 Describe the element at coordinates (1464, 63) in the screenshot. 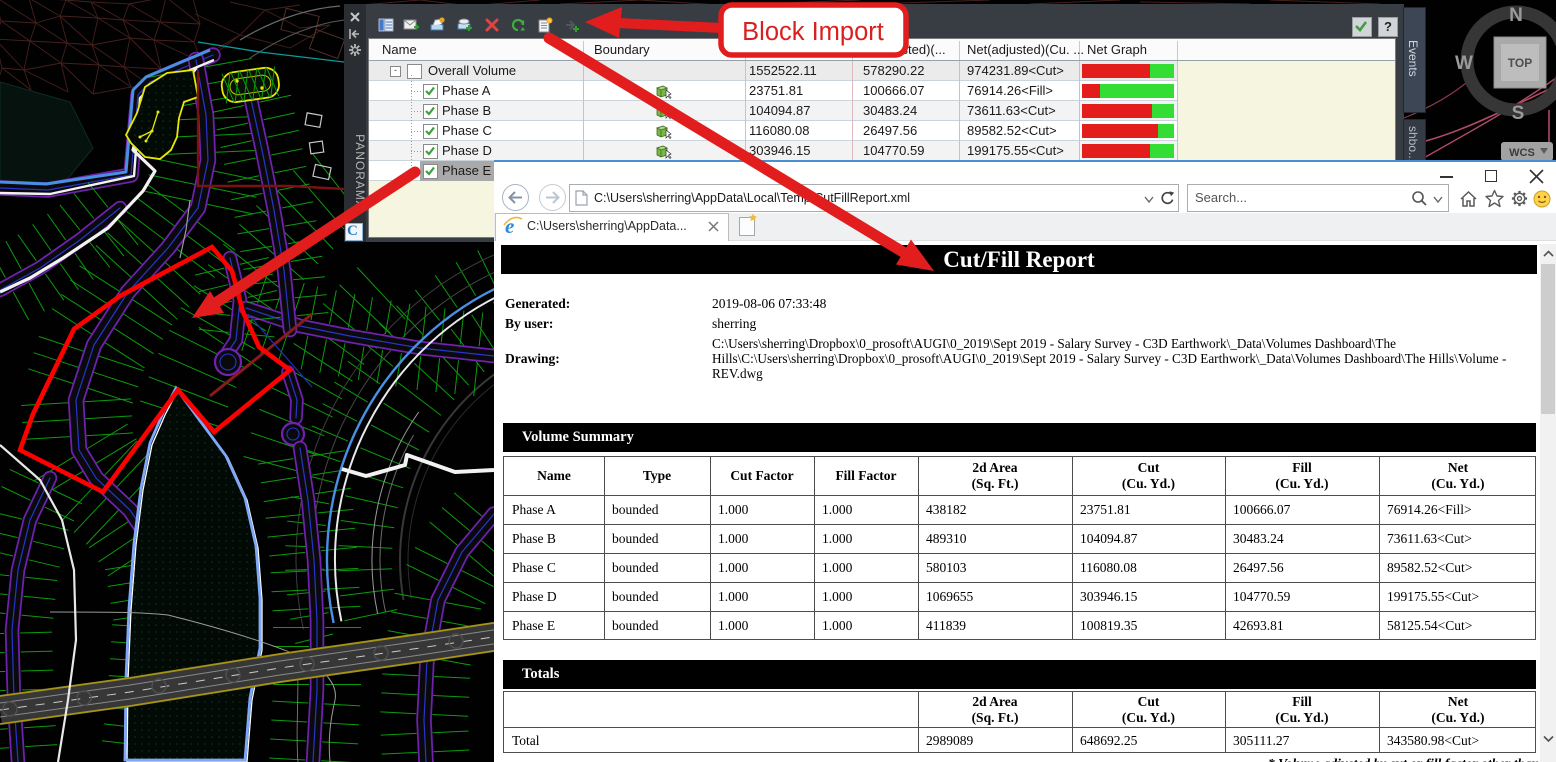

I see `svg-text: W` at that location.